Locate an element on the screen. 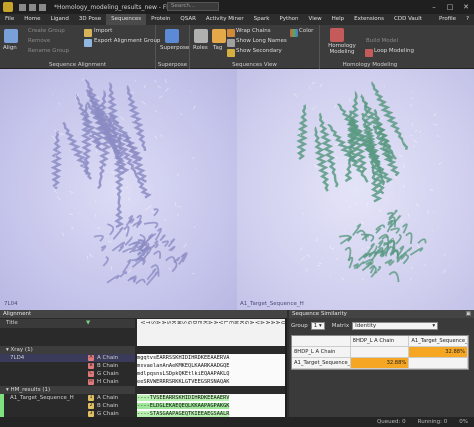 This screenshot has height=427, width=474. maximize-icon: □ is located at coordinates (450, 7).